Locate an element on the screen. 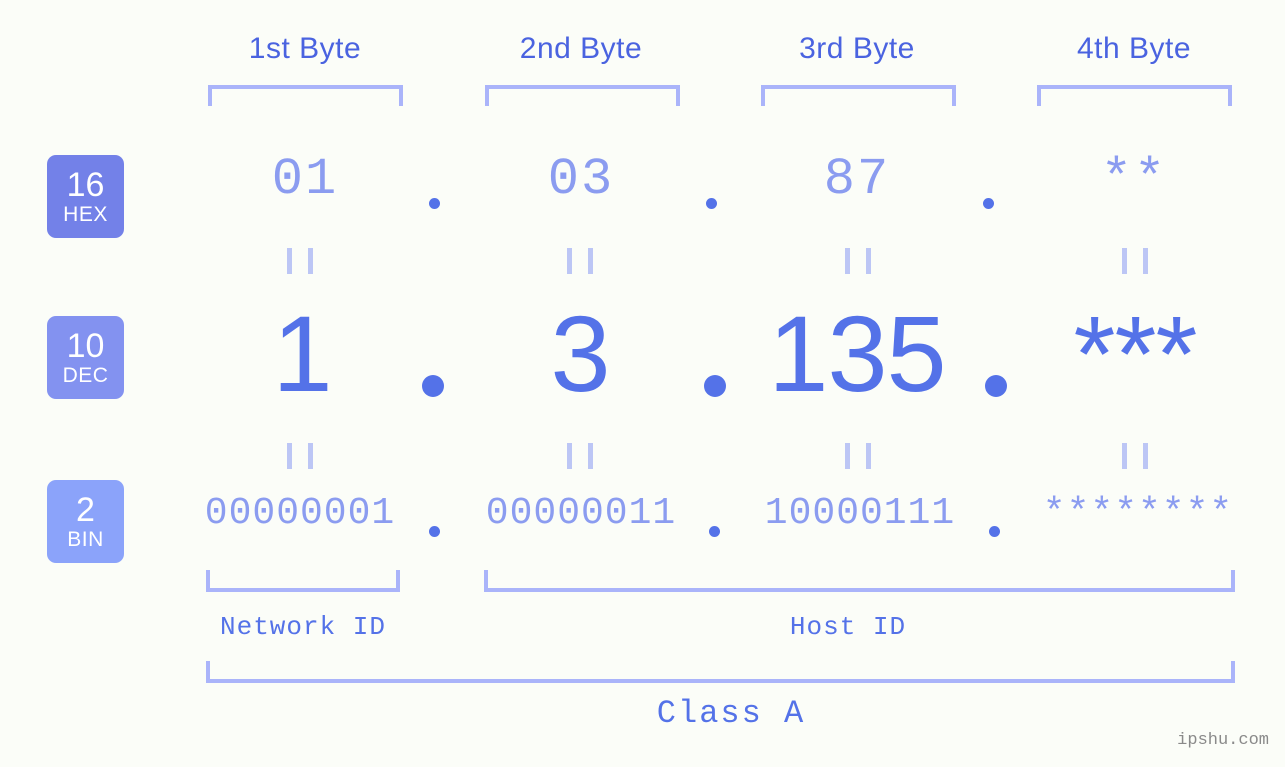 The width and height of the screenshot is (1285, 767). bin-byte-1: 00000001 is located at coordinates (300, 513).